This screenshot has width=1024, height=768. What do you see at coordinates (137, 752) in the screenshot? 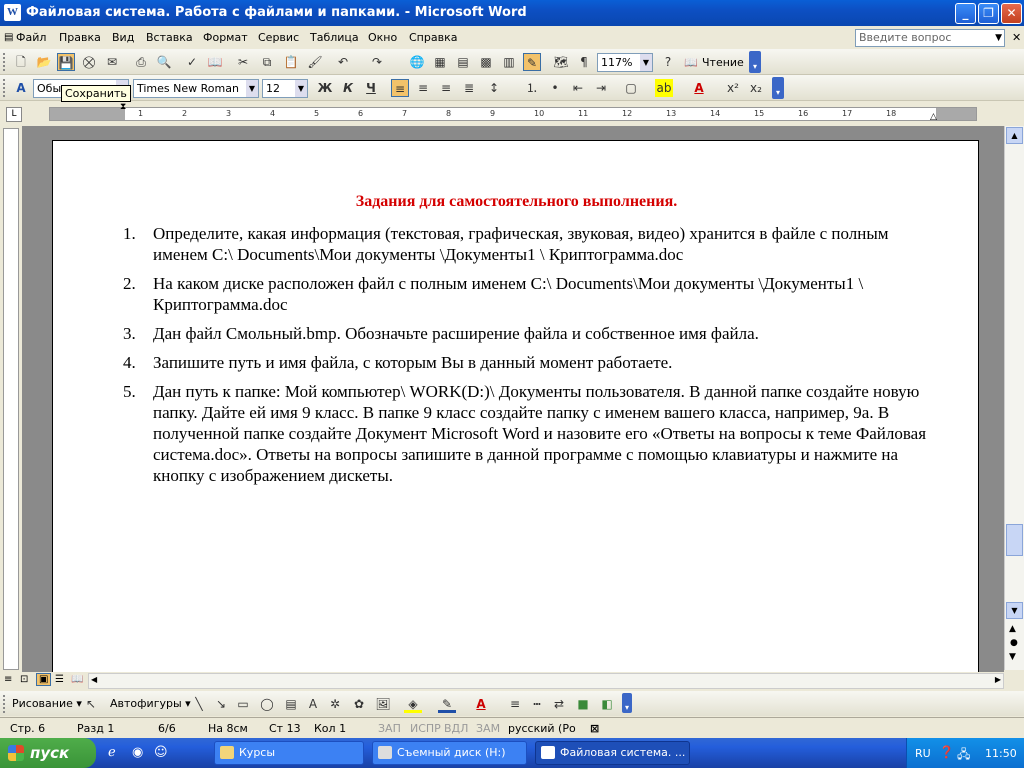
I see `media-player-icon: ◉` at bounding box center [137, 752].